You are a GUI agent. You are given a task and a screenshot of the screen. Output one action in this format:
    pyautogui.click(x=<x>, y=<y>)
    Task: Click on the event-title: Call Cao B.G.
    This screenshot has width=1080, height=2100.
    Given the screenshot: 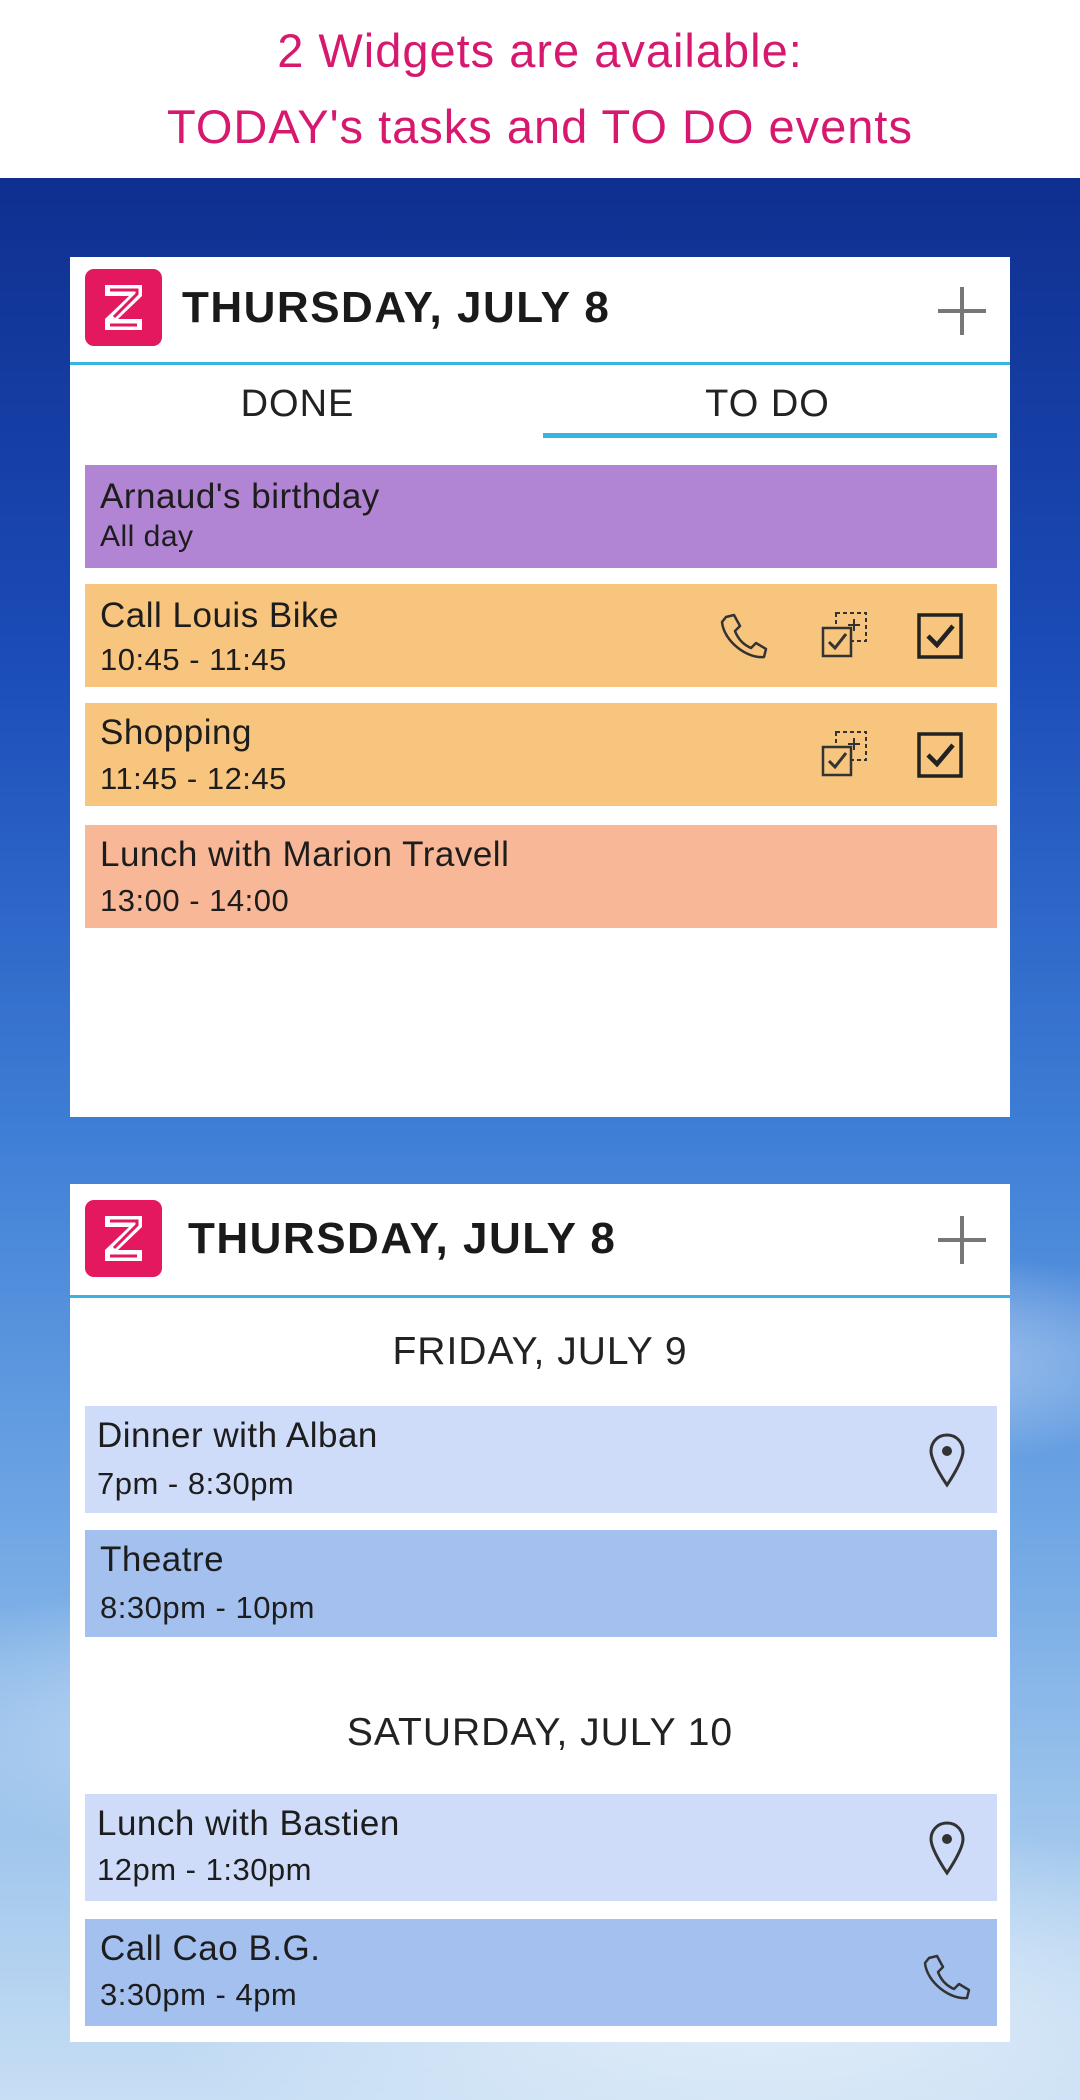 What is the action you would take?
    pyautogui.click(x=210, y=1948)
    